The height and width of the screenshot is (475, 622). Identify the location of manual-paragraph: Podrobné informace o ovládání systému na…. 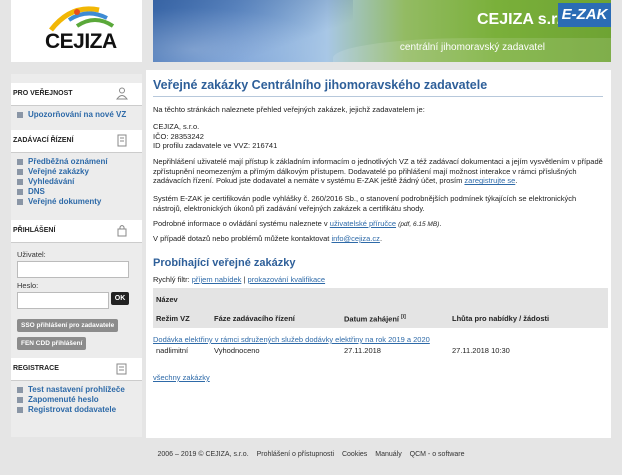
(297, 223).